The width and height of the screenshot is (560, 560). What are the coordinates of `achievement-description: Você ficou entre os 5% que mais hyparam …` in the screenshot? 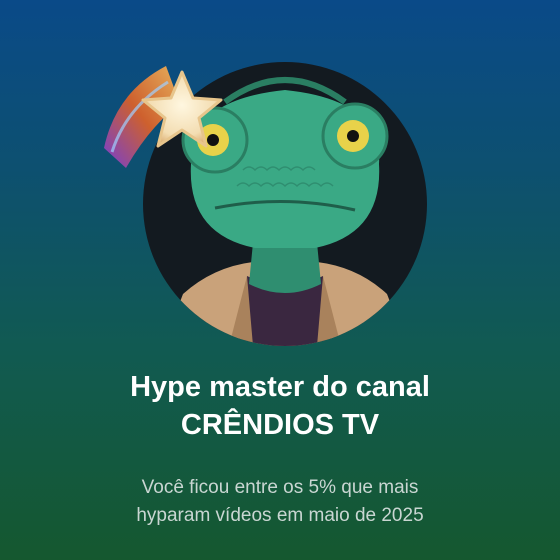 It's located at (280, 502).